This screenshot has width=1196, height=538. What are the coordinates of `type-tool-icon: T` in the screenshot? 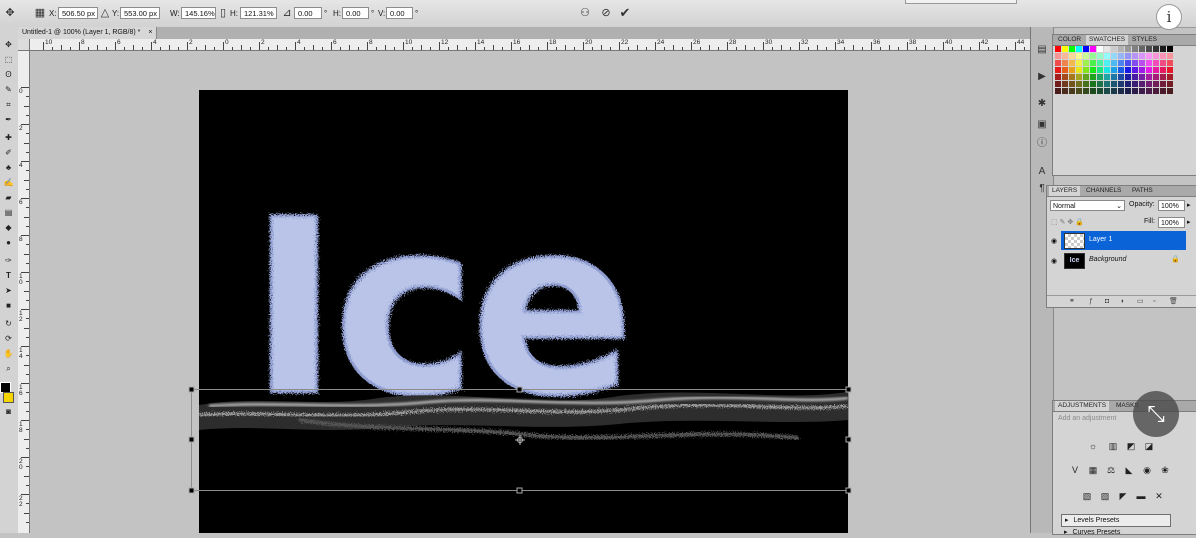 It's located at (8, 276).